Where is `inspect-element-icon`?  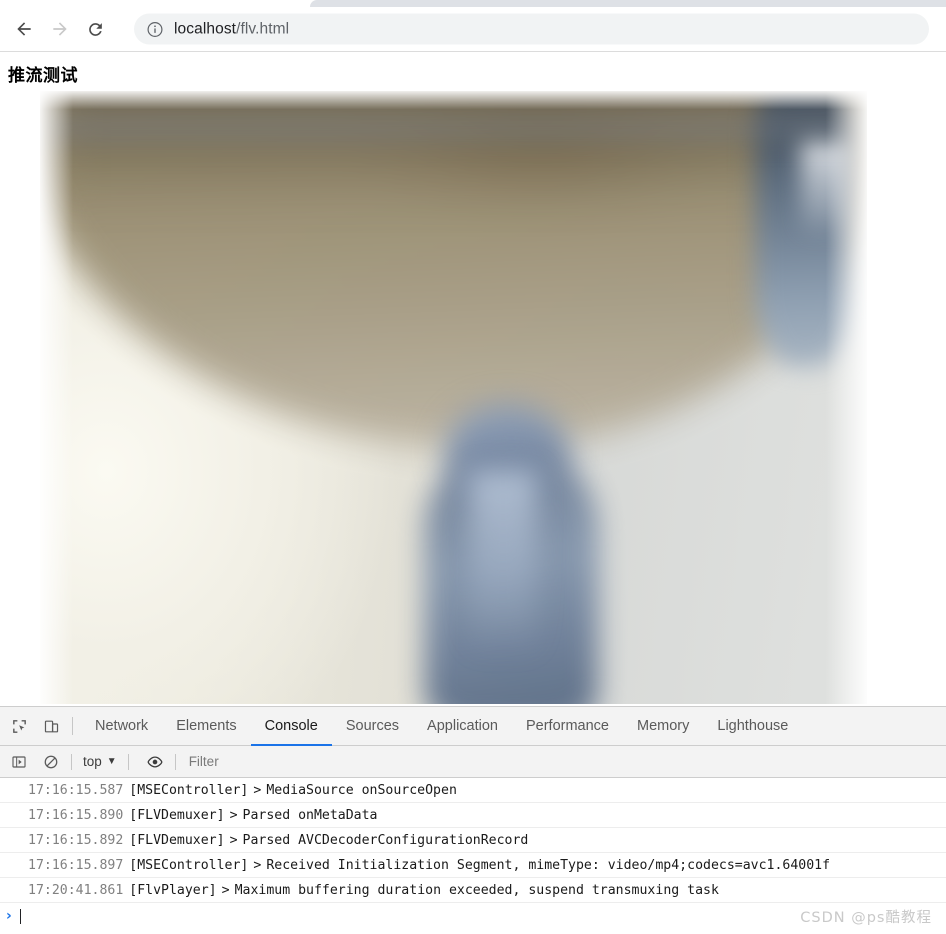 inspect-element-icon is located at coordinates (19, 726).